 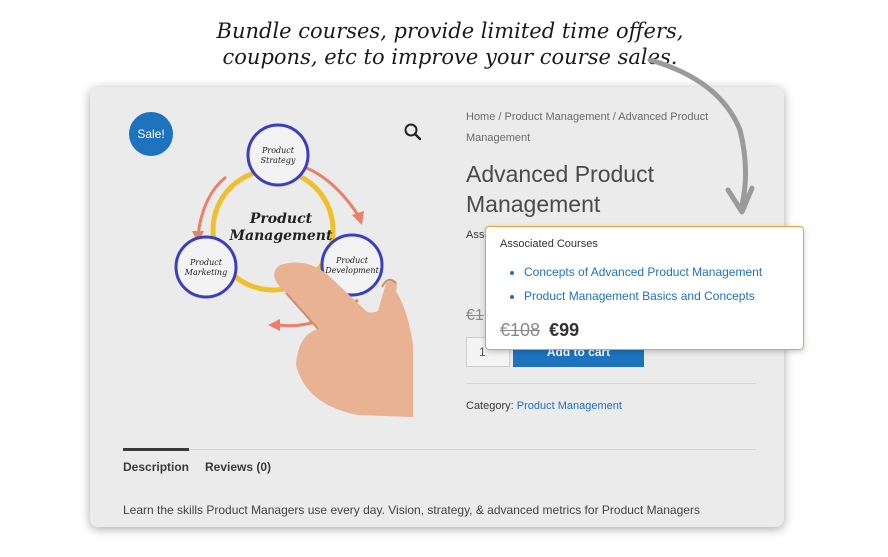 I want to click on category-label: Category:, so click(x=491, y=406).